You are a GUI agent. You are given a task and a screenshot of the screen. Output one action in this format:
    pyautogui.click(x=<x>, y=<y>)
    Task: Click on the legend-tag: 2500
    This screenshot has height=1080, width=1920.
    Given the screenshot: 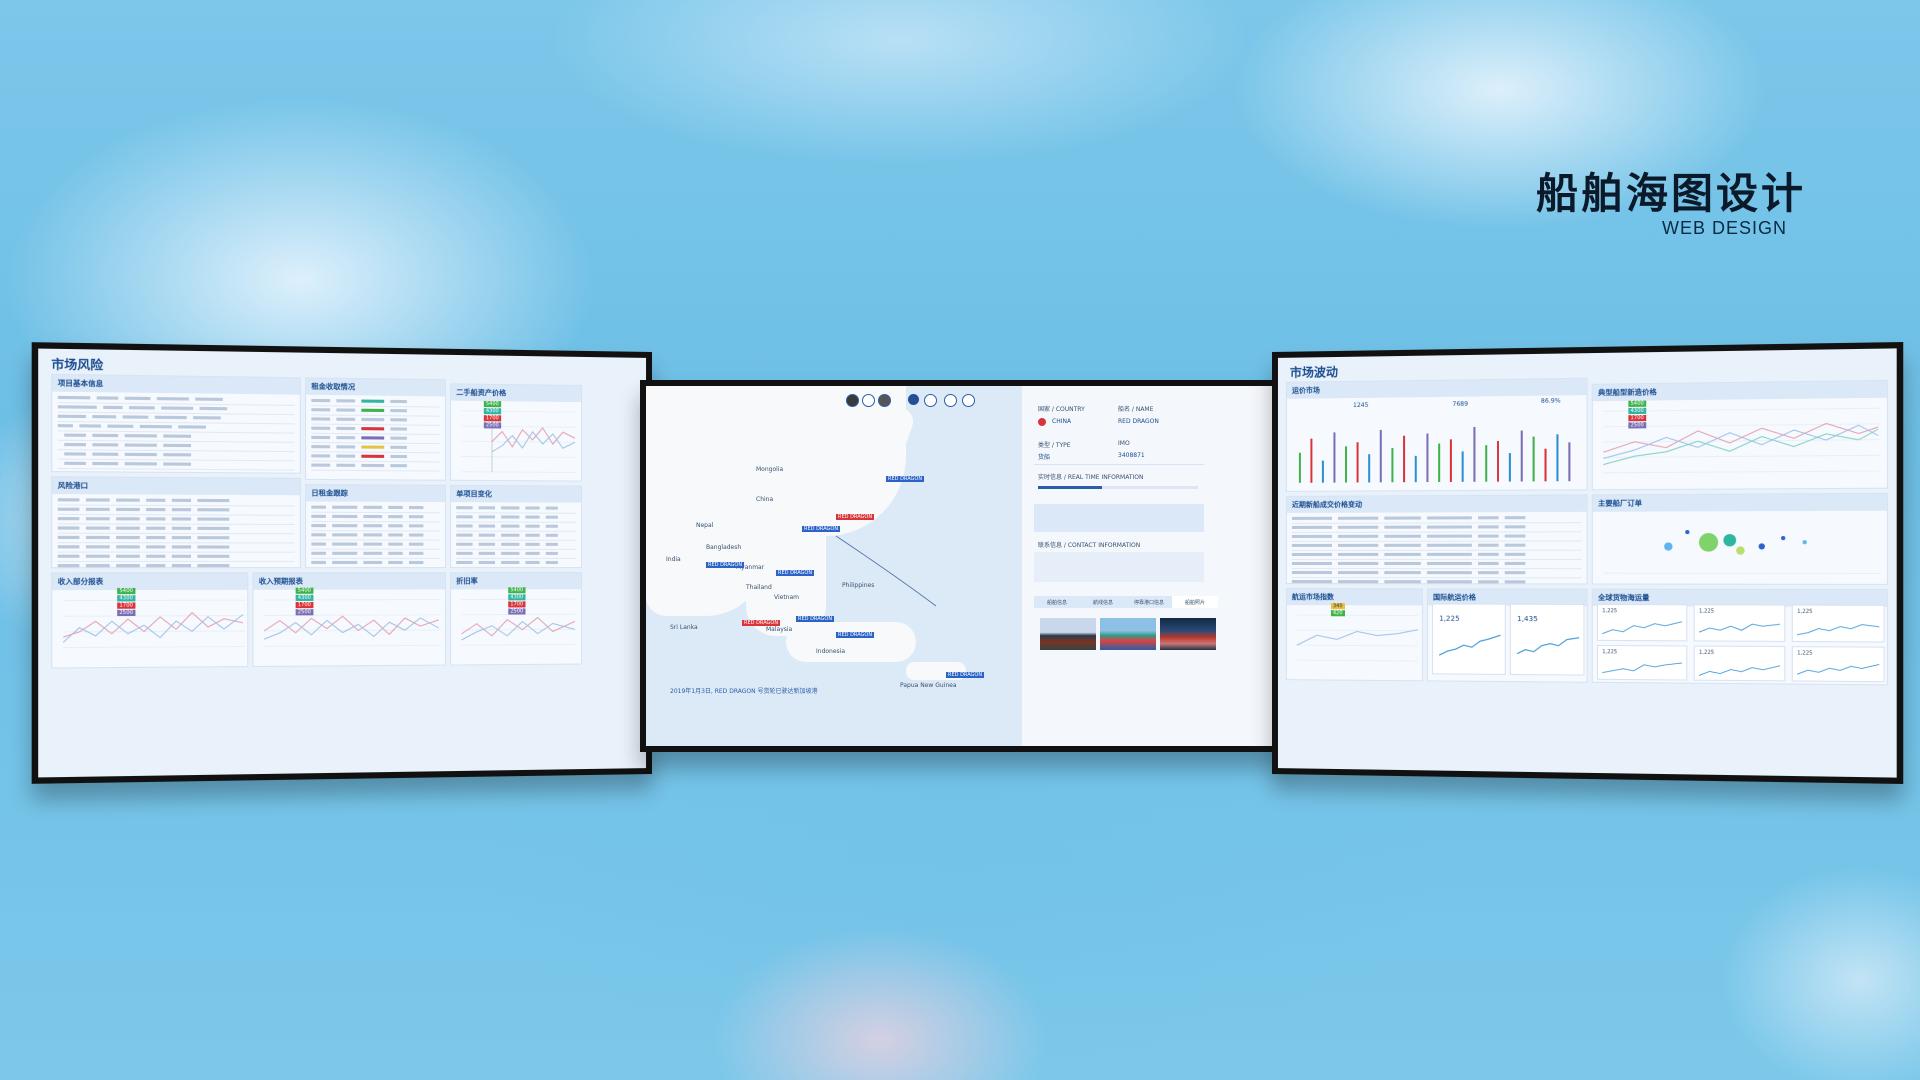 What is the action you would take?
    pyautogui.click(x=1637, y=425)
    